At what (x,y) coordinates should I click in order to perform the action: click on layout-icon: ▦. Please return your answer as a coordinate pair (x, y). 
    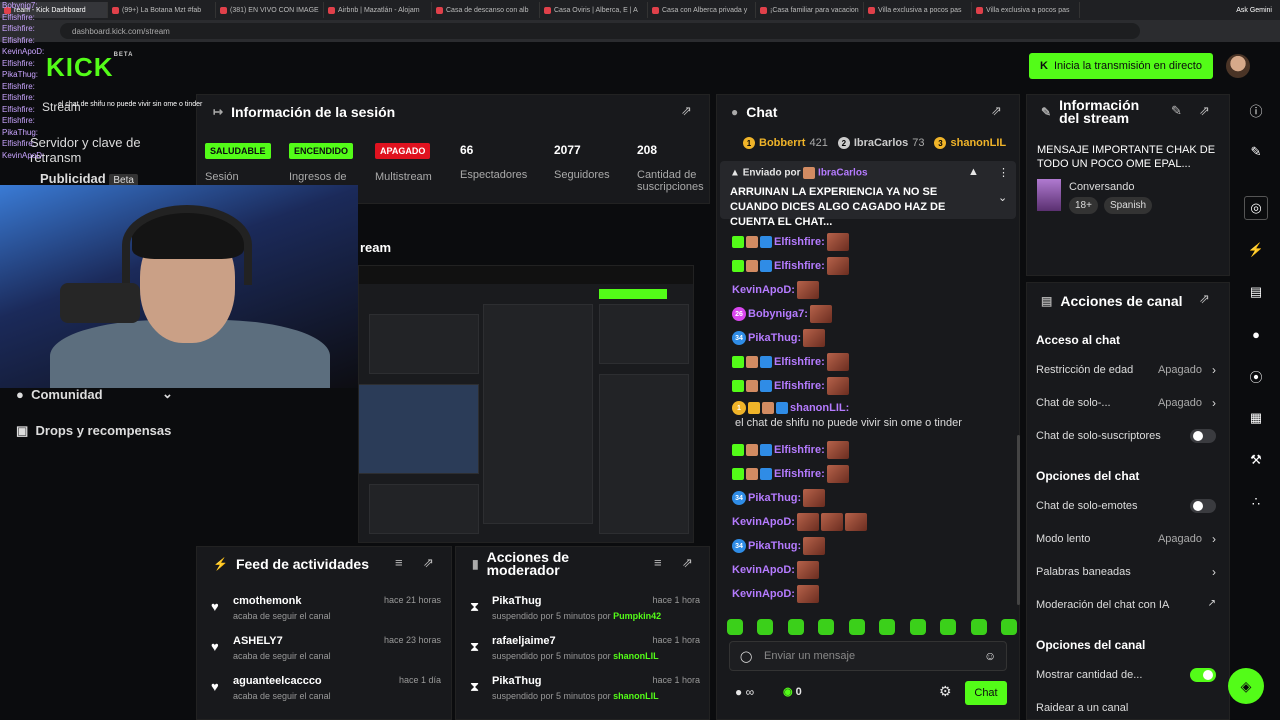
    Looking at the image, I should click on (1256, 418).